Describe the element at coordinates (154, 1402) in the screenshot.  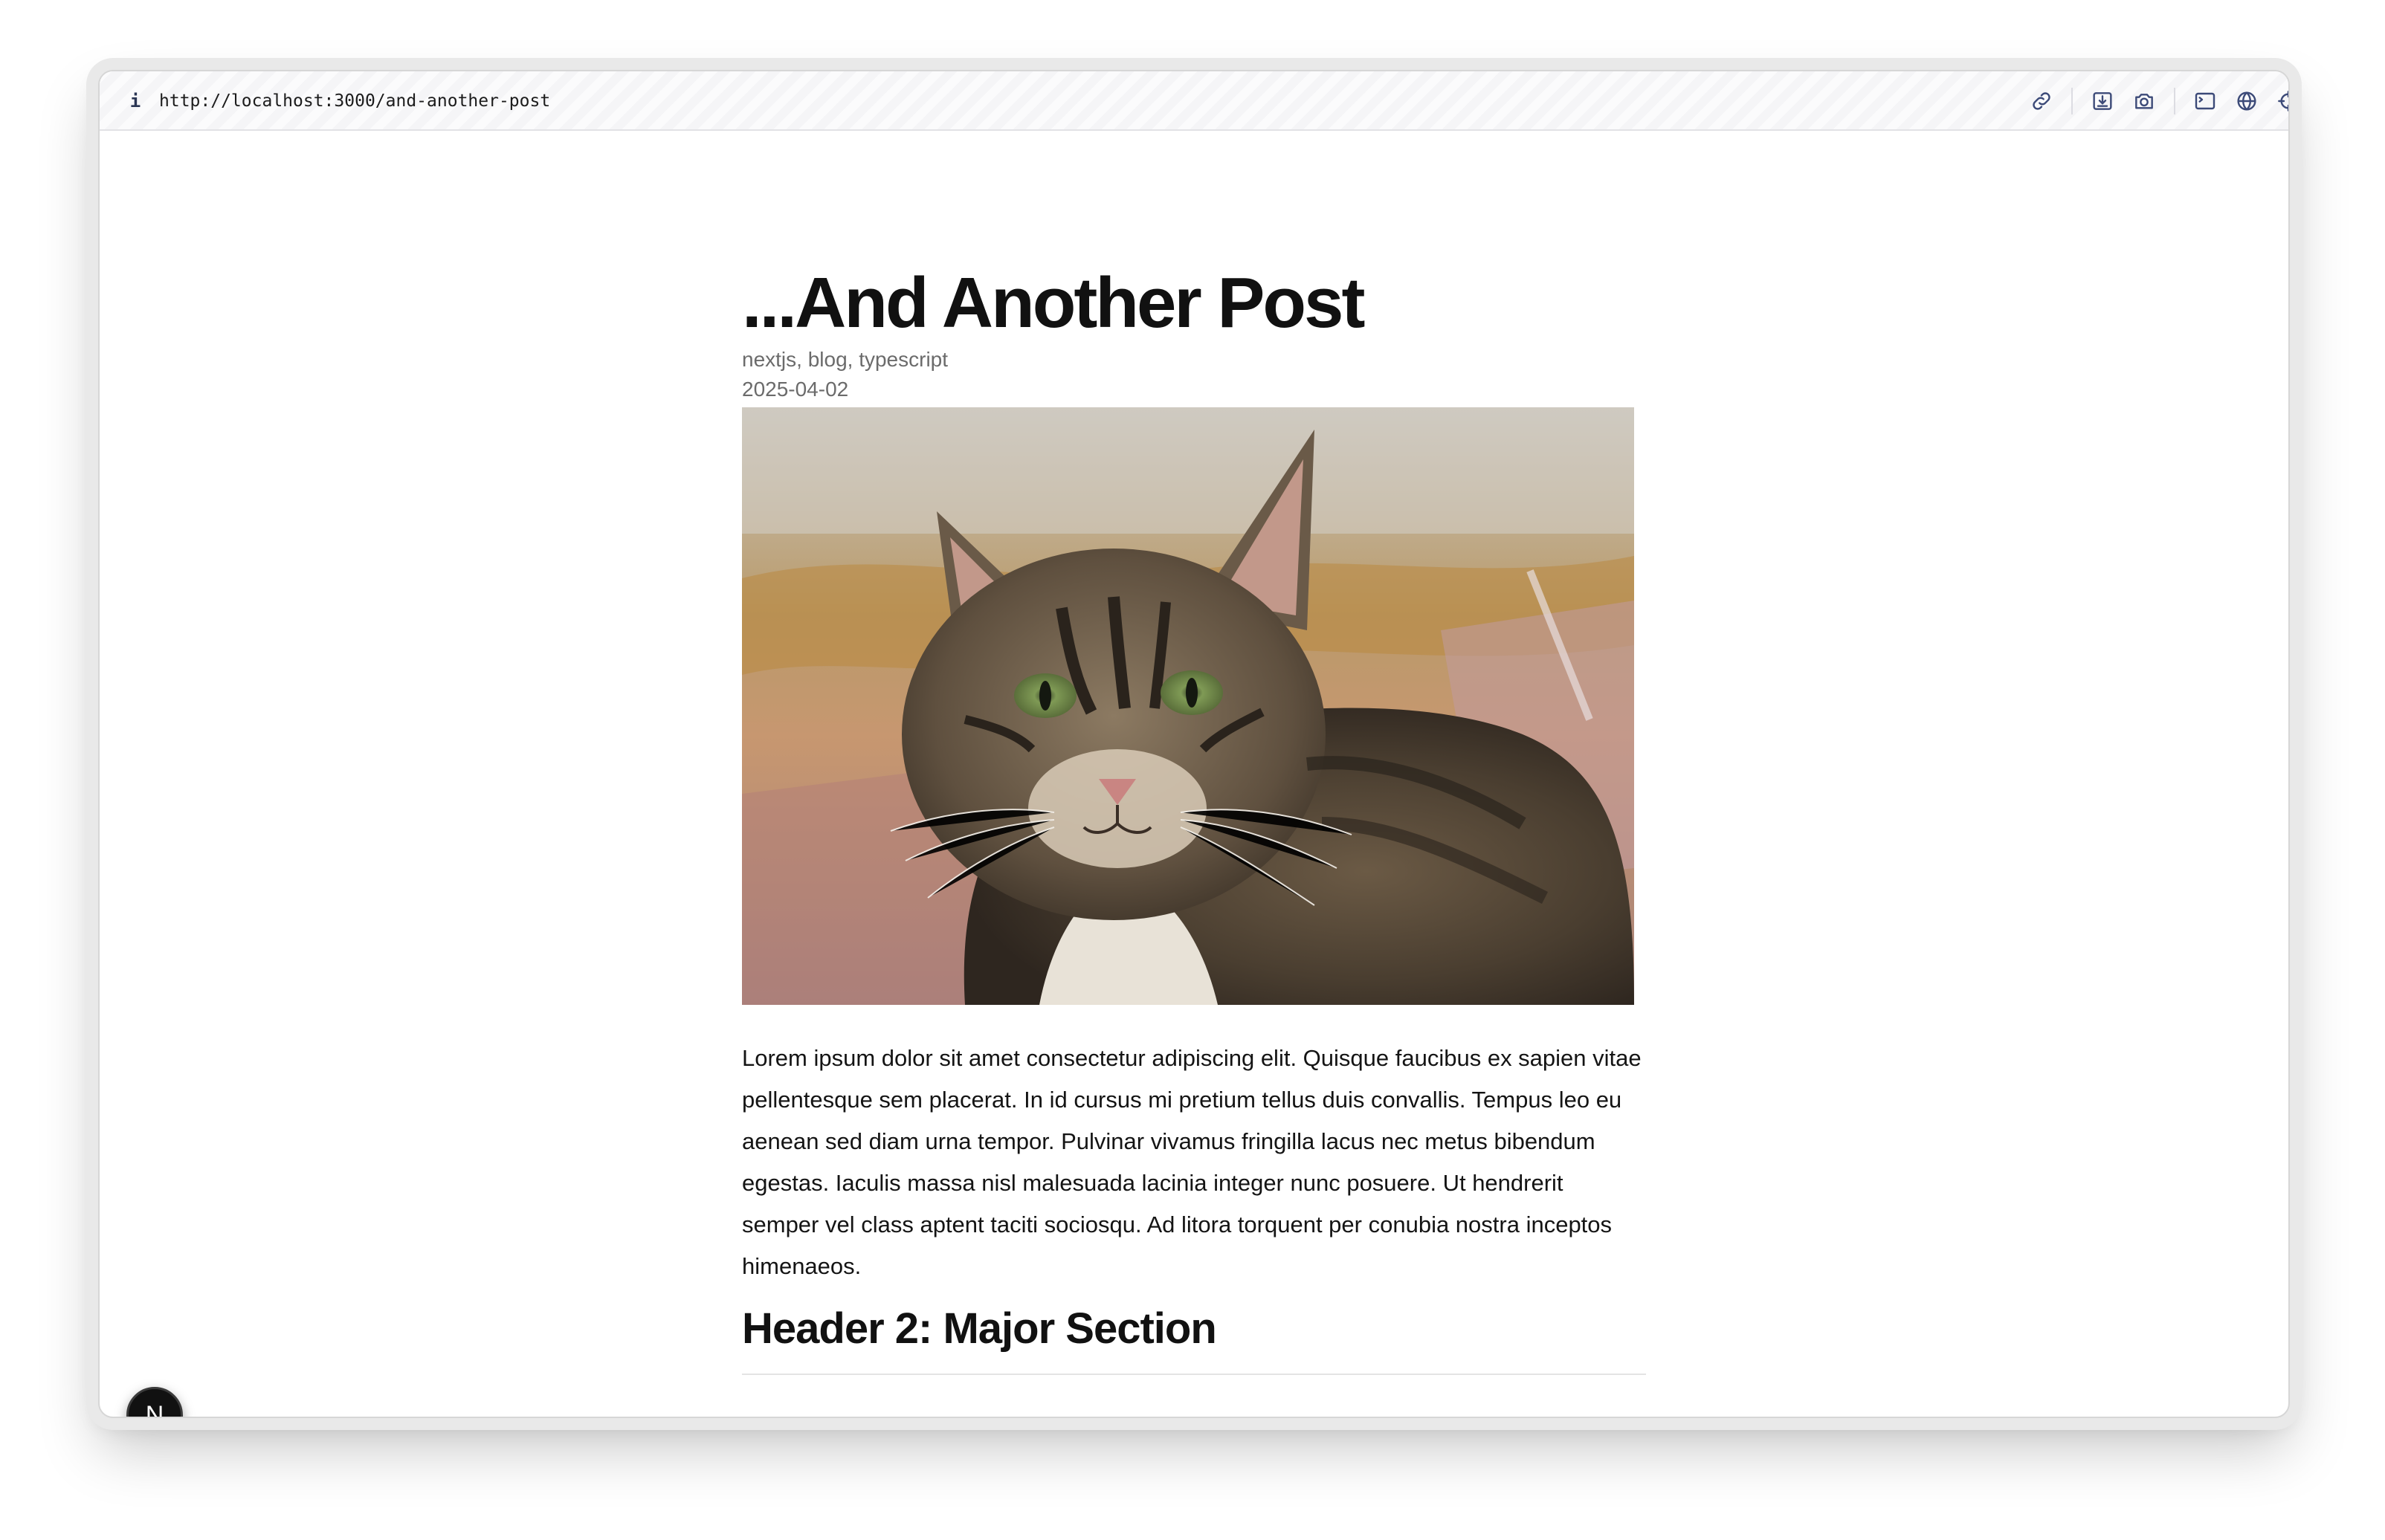
I see `nextjs-devtools-button: N` at that location.